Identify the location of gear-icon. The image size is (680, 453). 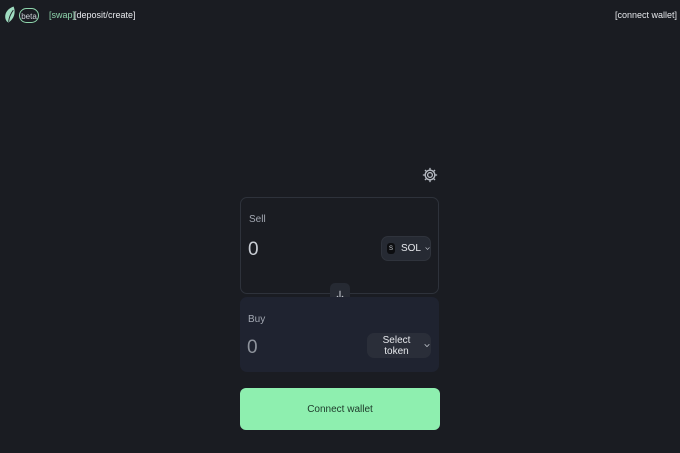
(430, 175).